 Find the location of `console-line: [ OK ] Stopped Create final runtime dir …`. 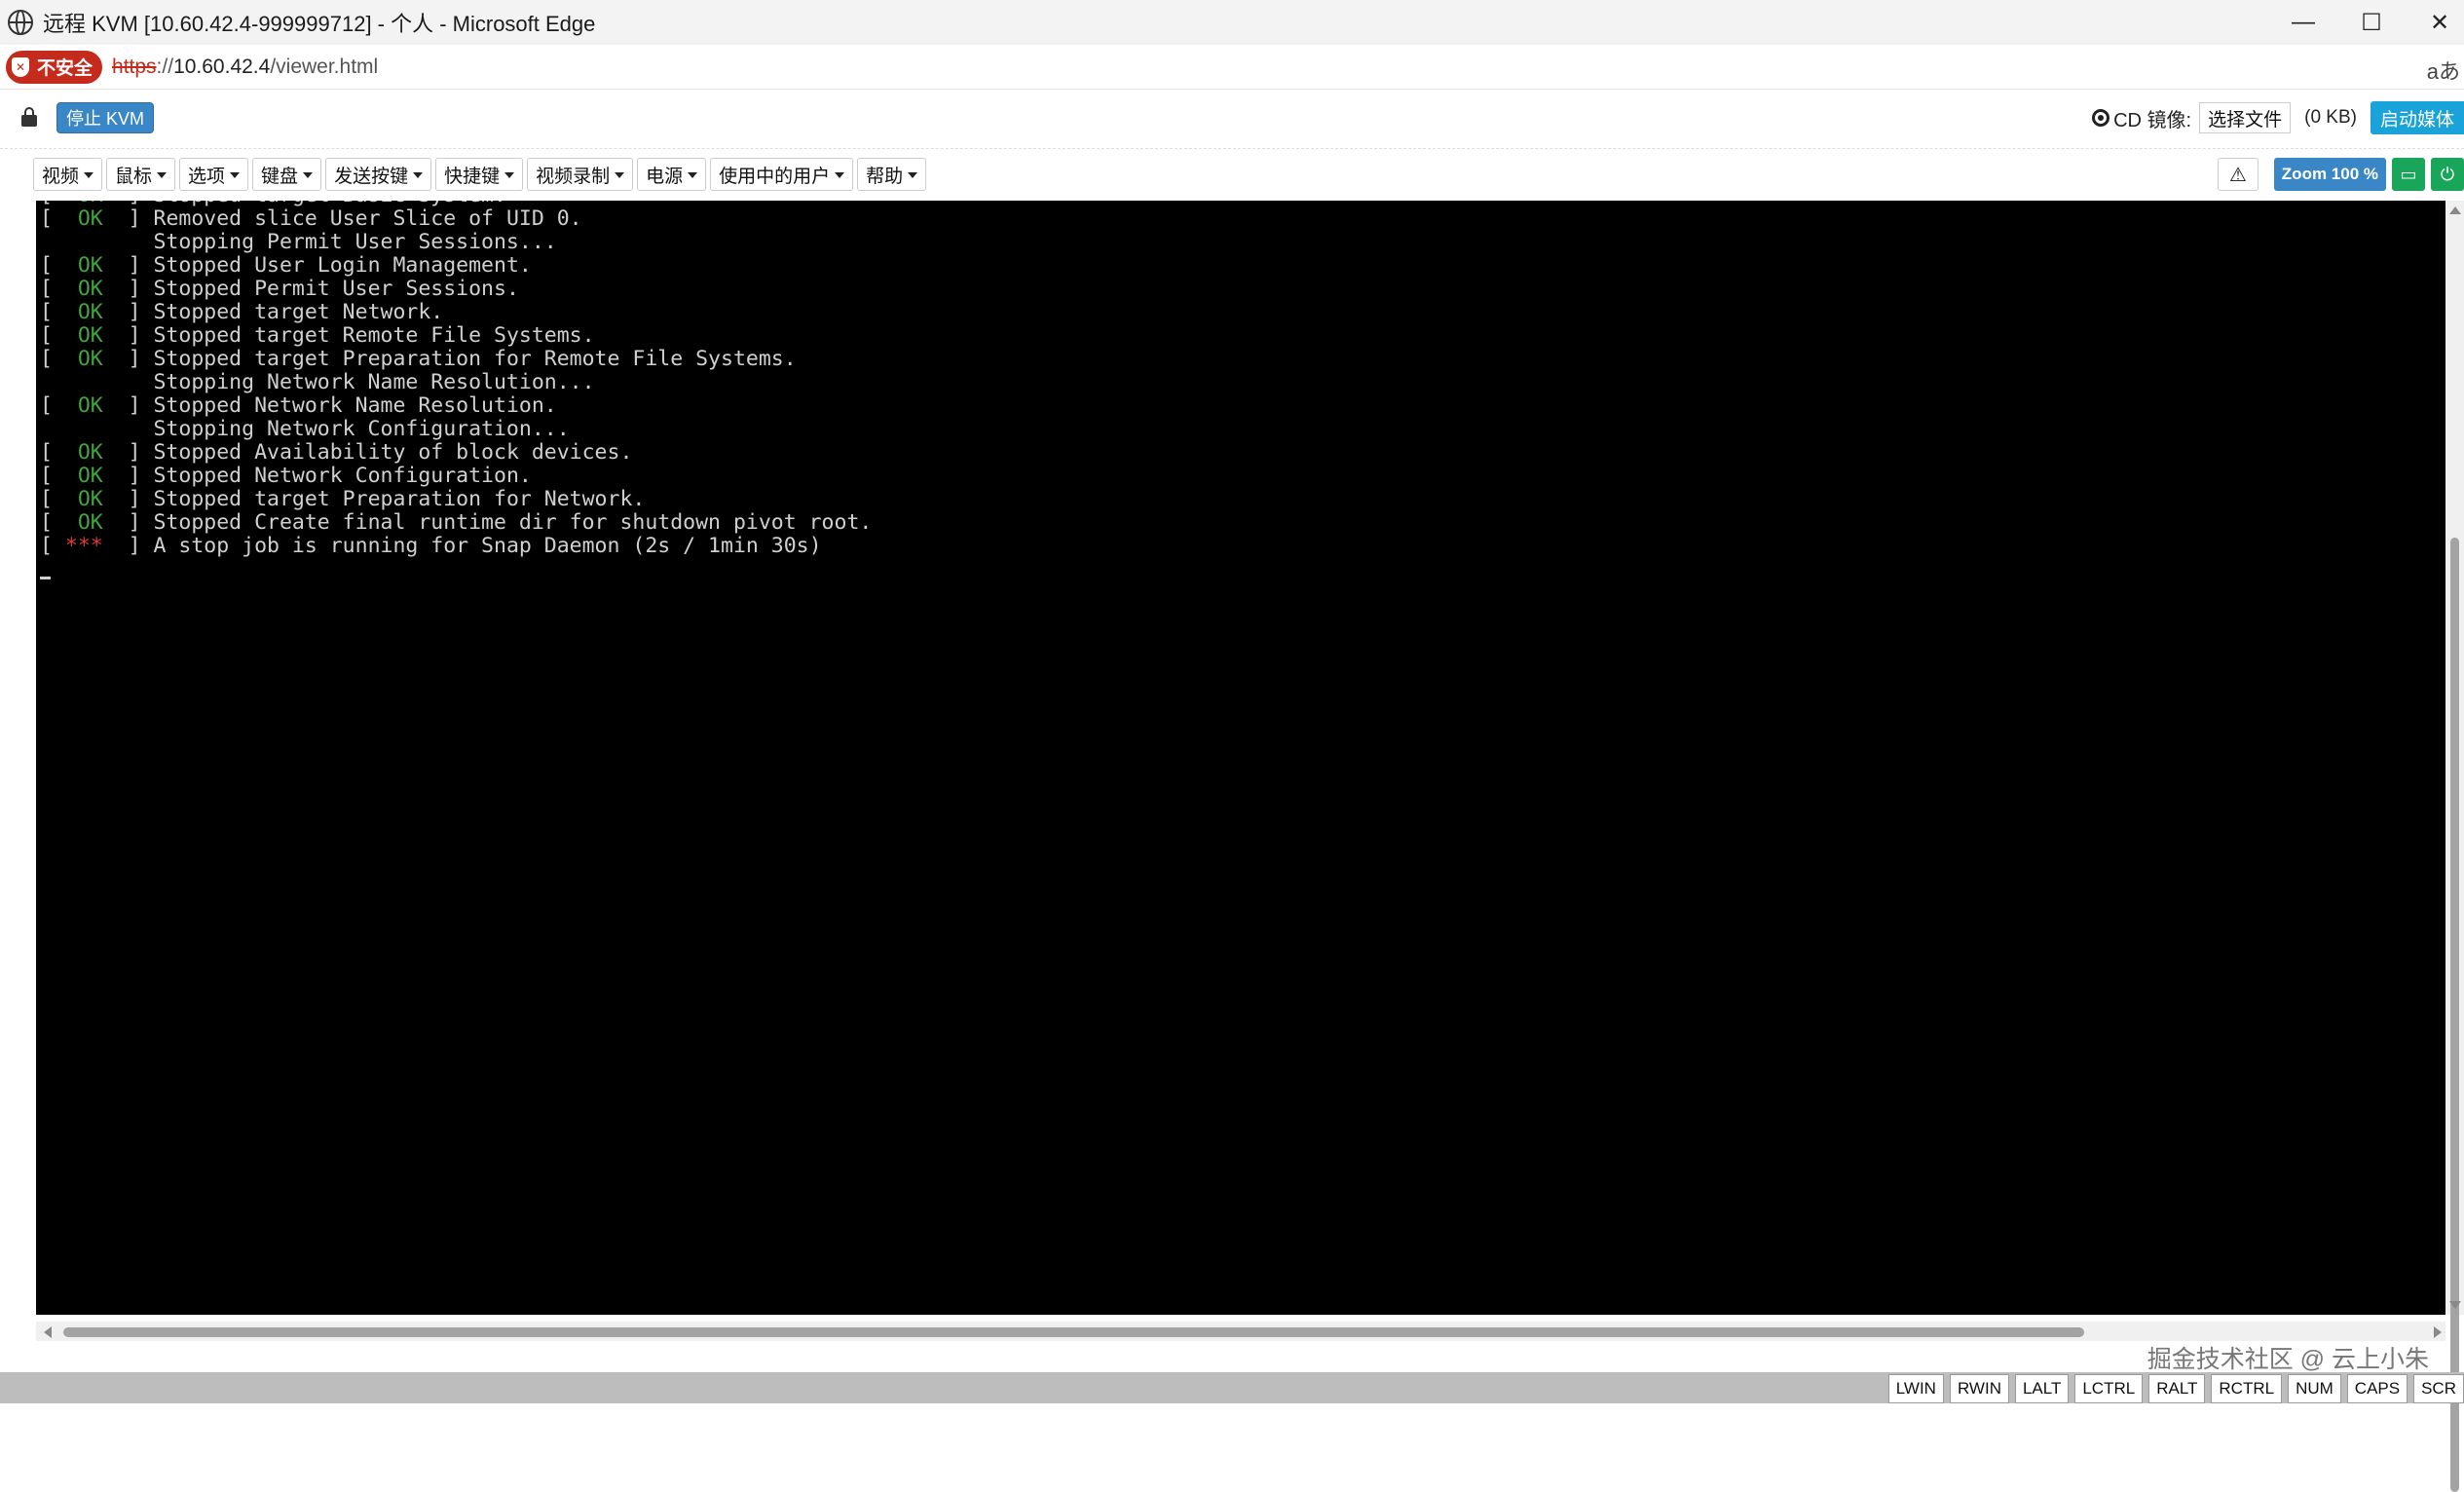

console-line: [ OK ] Stopped Create final runtime dir … is located at coordinates (456, 522).